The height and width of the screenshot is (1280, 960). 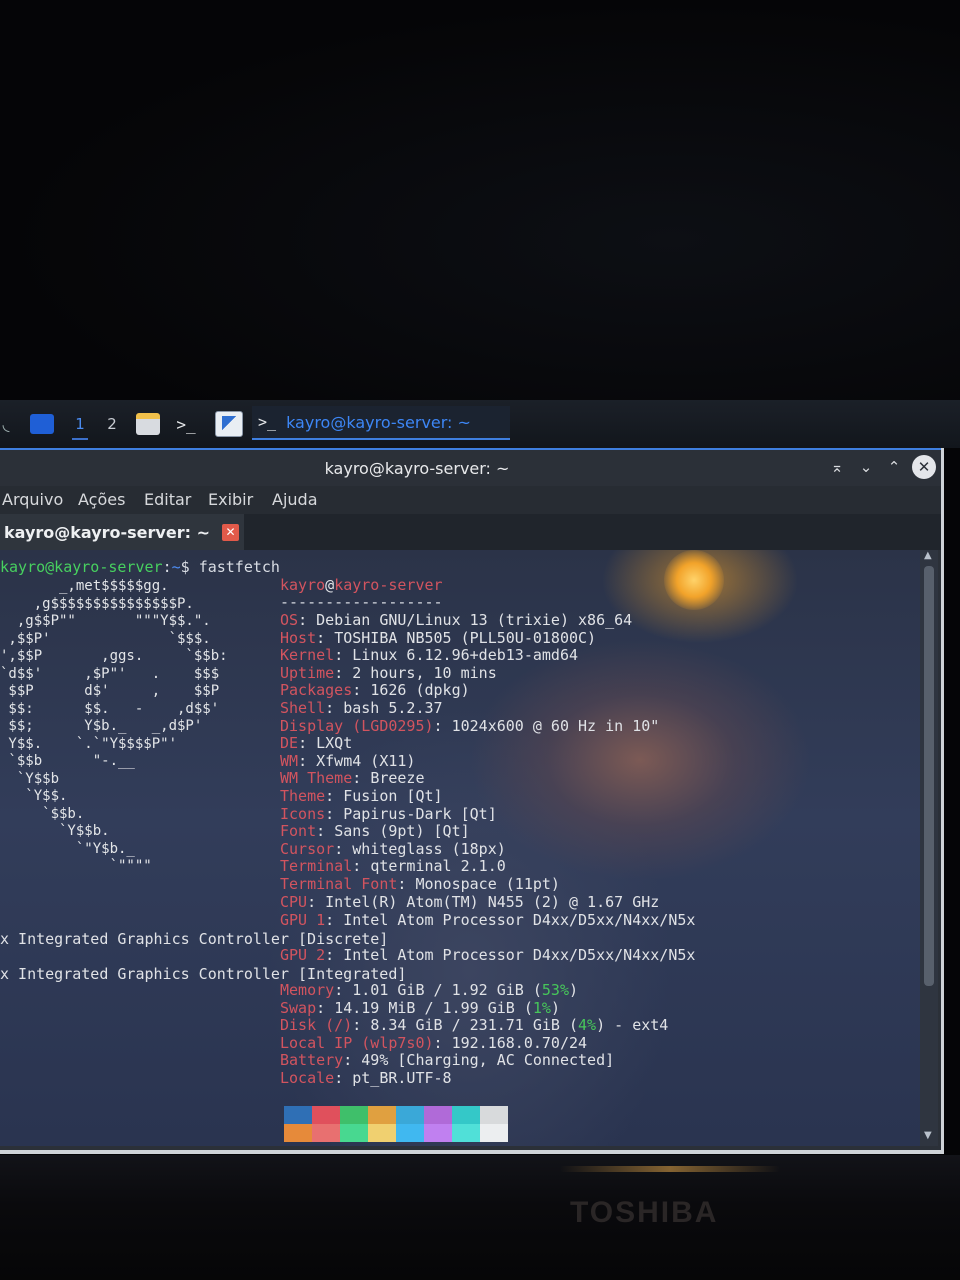 I want to click on info-row: Packages: 1626 (dpkg), so click(x=375, y=690).